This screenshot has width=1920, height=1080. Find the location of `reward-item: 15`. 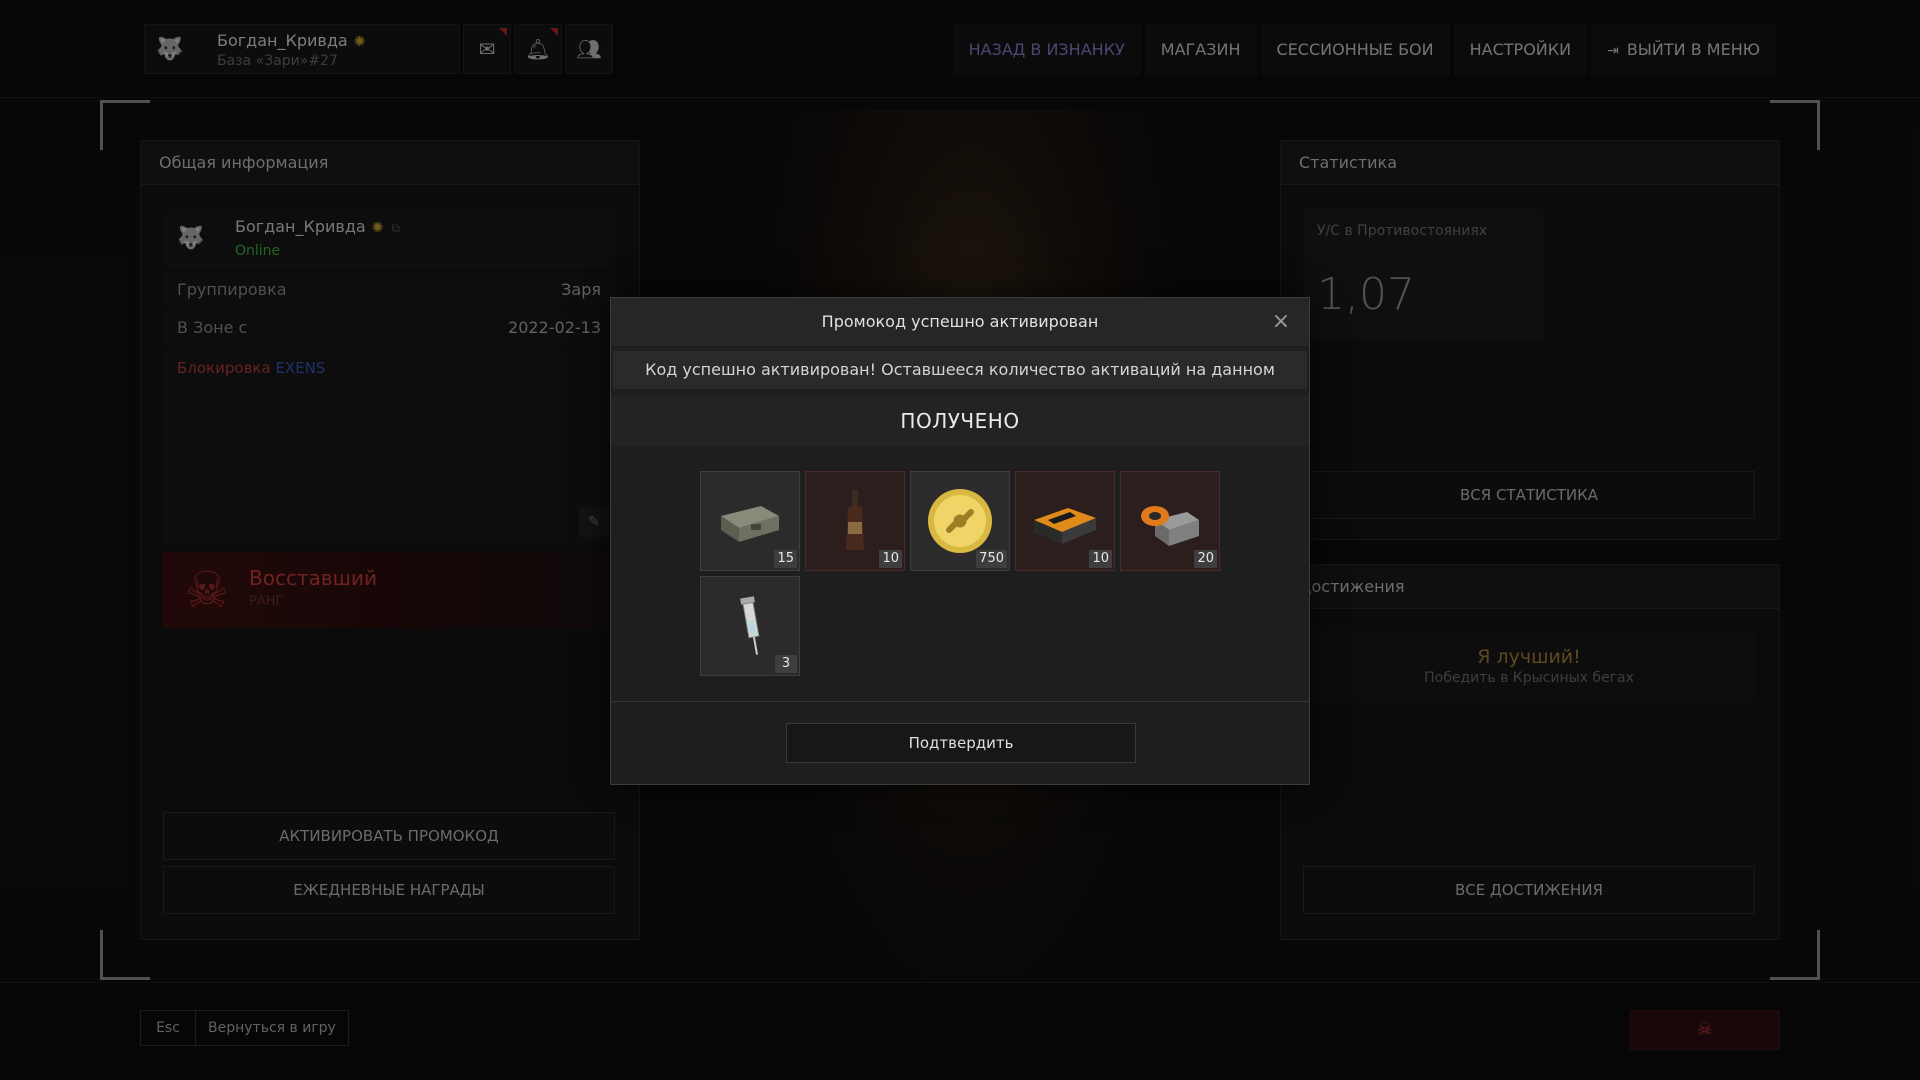

reward-item: 15 is located at coordinates (750, 521).